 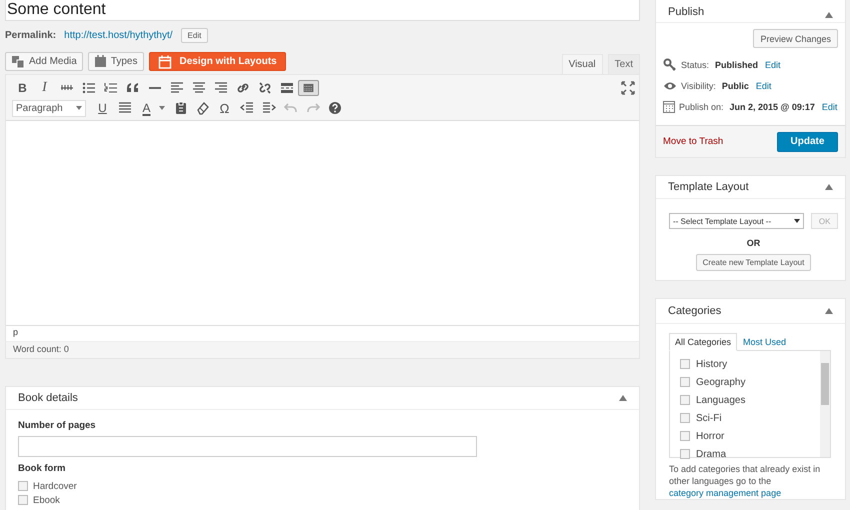 I want to click on add-media-button: Add Media, so click(x=44, y=61).